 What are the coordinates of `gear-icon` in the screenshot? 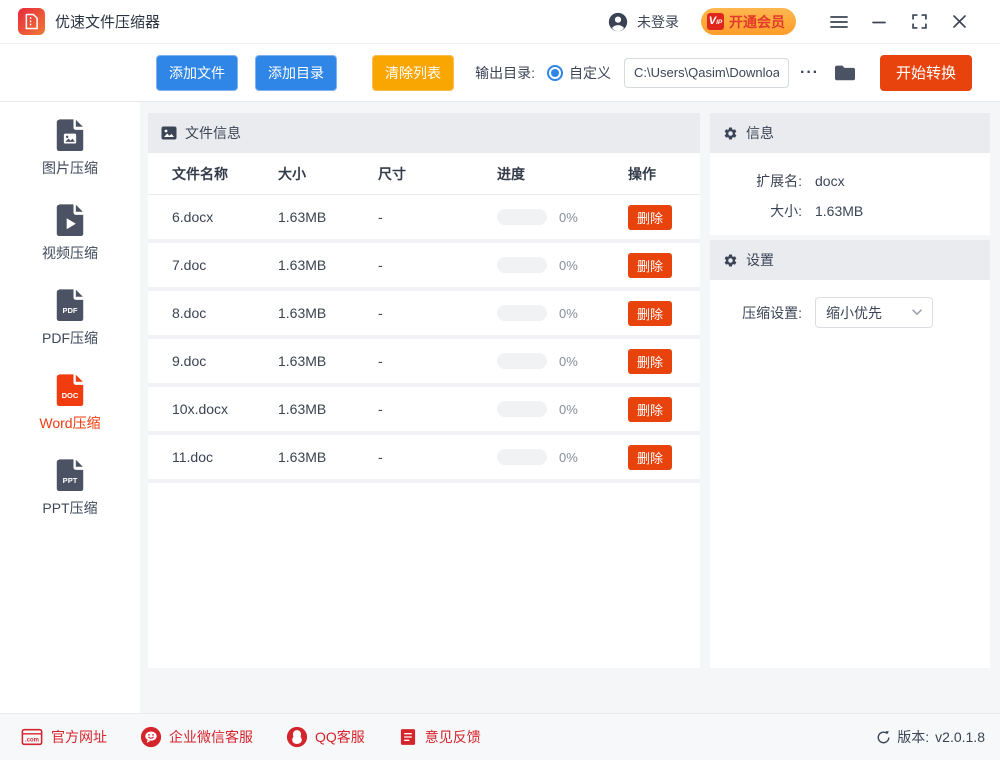 It's located at (730, 260).